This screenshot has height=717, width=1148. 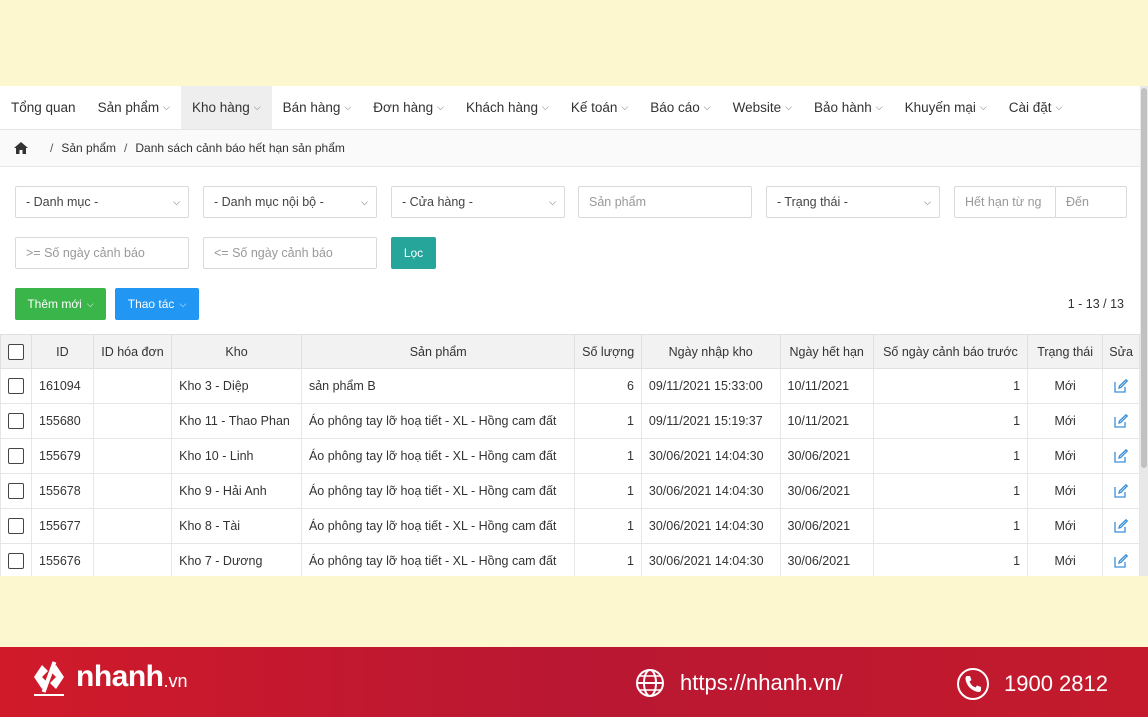 I want to click on nav-item: Kho hàng ⌵, so click(x=226, y=107).